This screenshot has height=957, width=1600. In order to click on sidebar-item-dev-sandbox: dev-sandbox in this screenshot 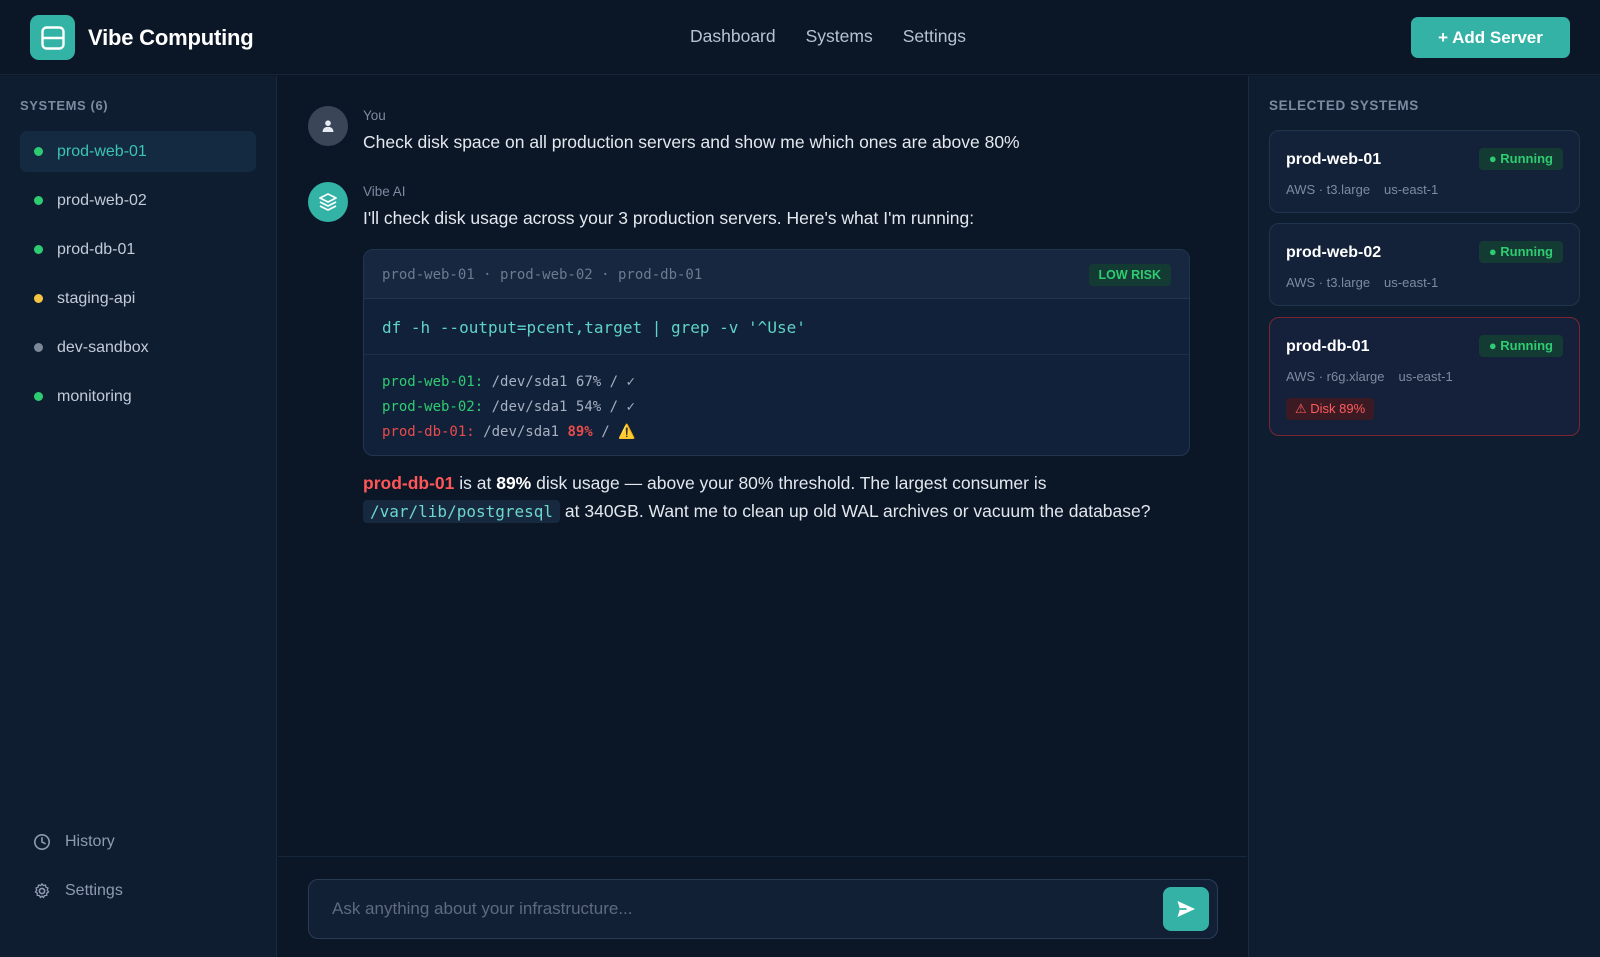, I will do `click(138, 347)`.